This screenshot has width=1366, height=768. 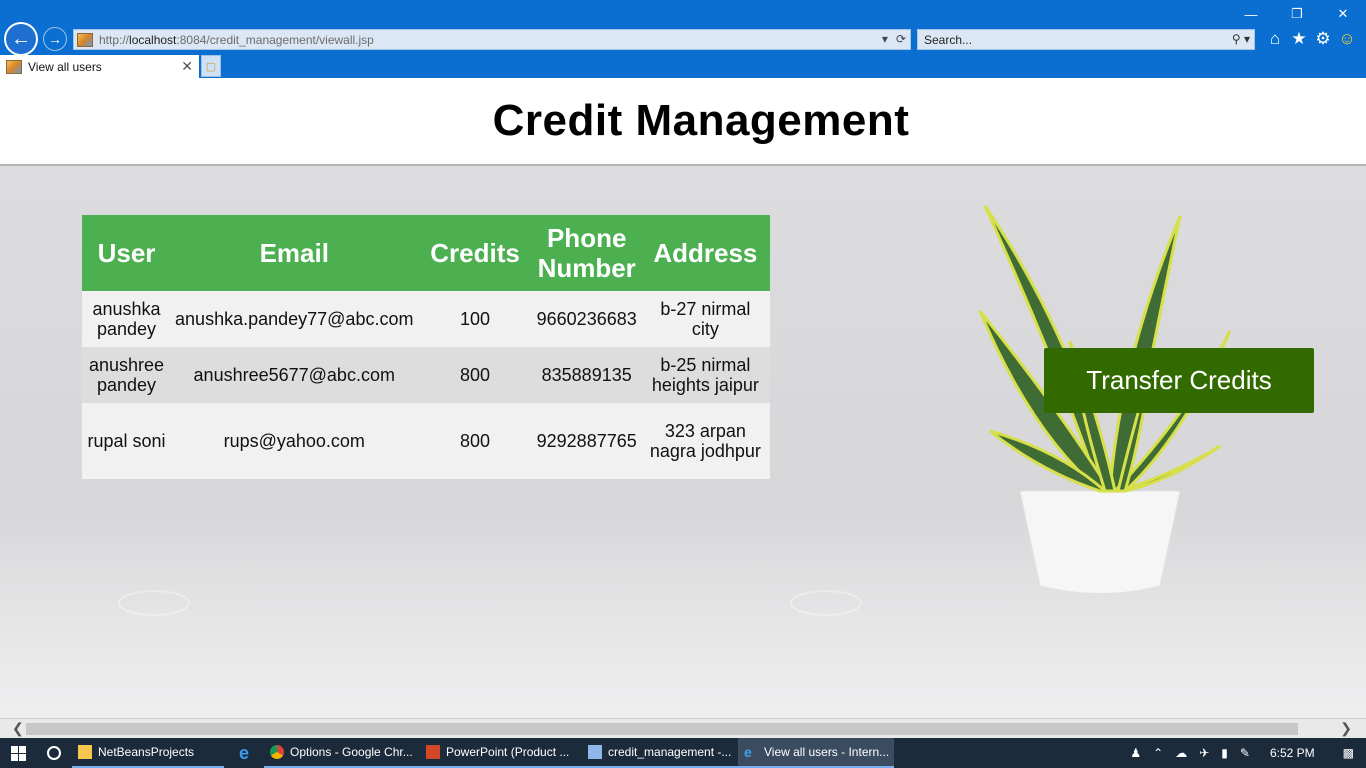 I want to click on battery-icon: ▮, so click(x=1224, y=753).